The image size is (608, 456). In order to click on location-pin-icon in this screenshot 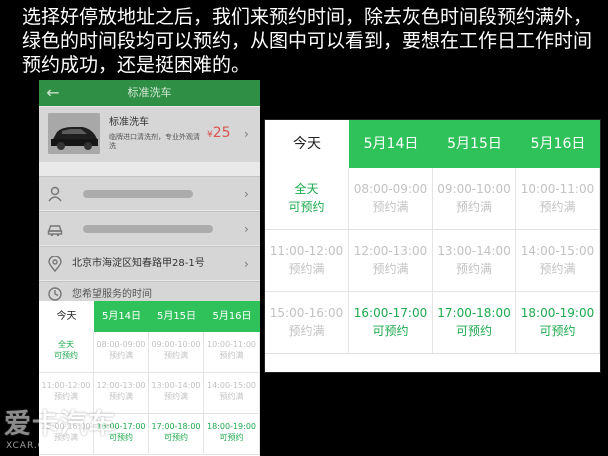, I will do `click(55, 264)`.